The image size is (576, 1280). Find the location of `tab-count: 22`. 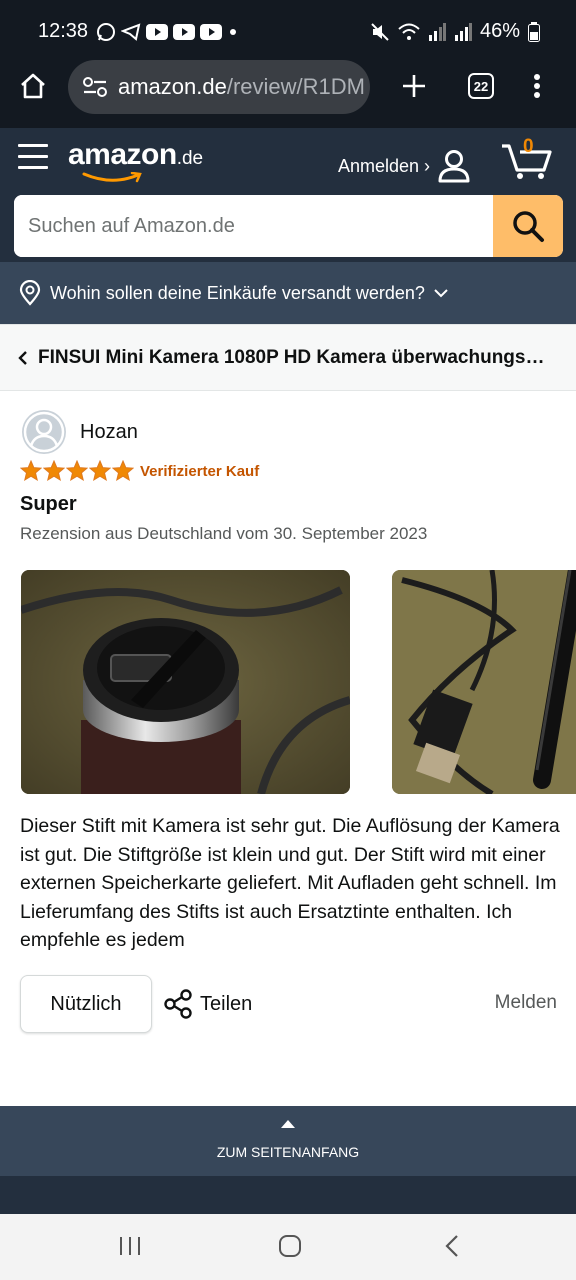

tab-count: 22 is located at coordinates (481, 86).